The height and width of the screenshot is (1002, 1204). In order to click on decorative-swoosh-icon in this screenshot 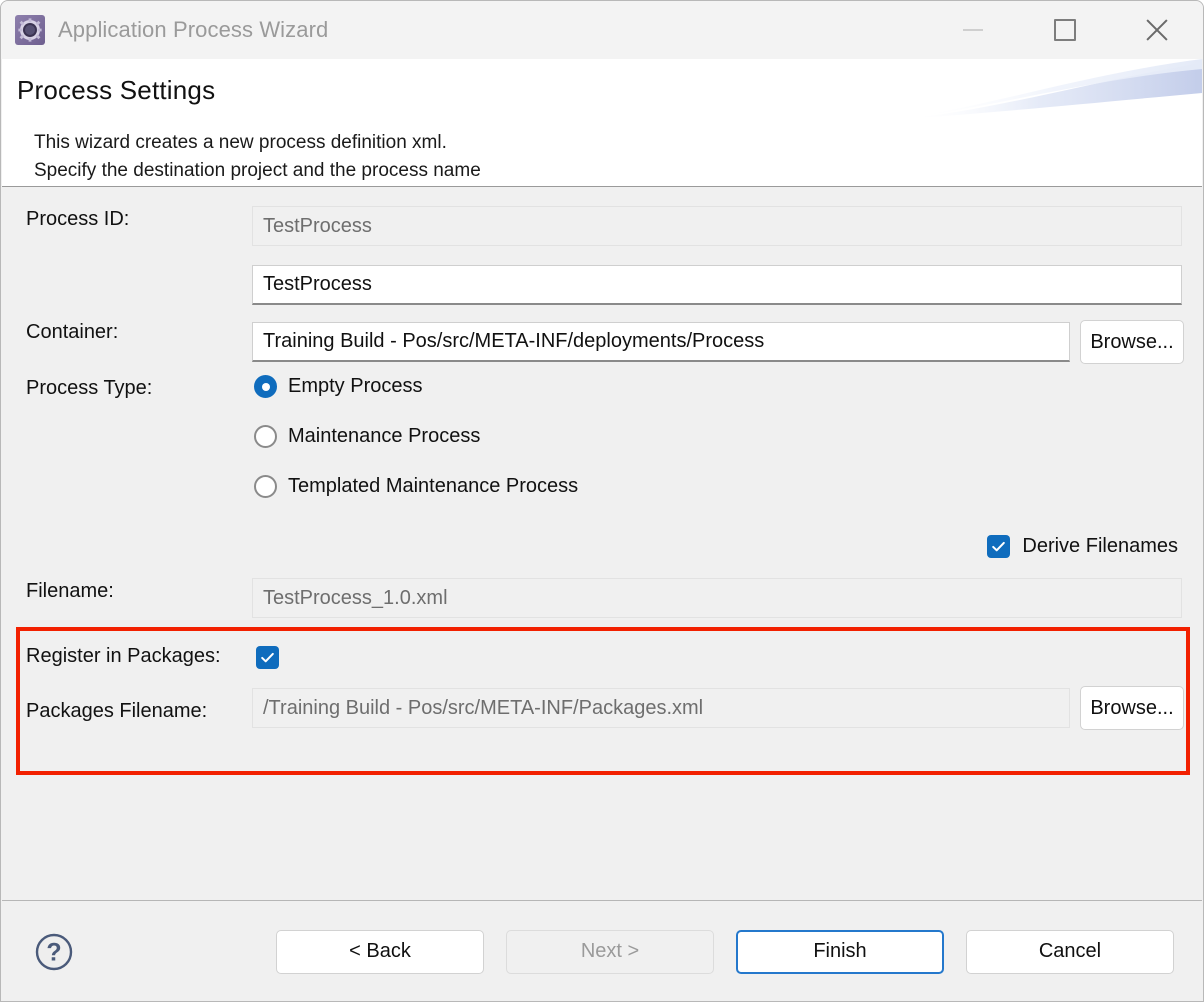, I will do `click(1052, 89)`.